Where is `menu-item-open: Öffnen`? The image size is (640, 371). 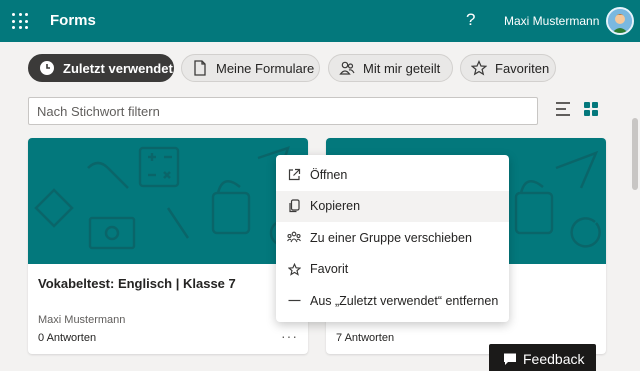
menu-item-open: Öffnen is located at coordinates (392, 175).